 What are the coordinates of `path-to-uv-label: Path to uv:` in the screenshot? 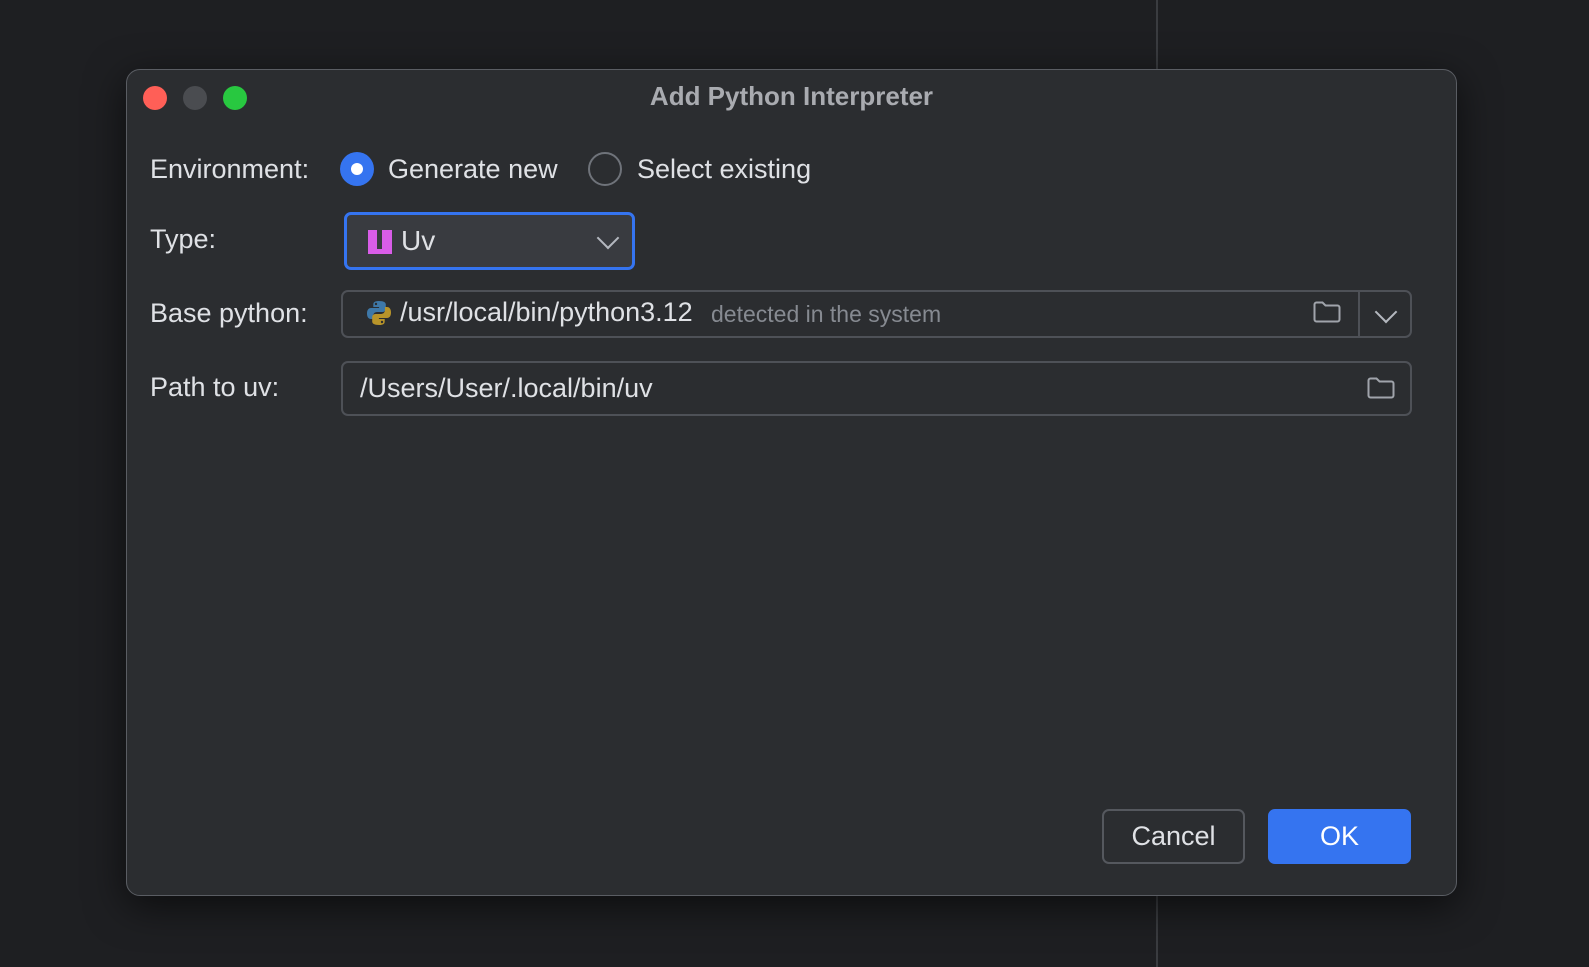 It's located at (215, 387).